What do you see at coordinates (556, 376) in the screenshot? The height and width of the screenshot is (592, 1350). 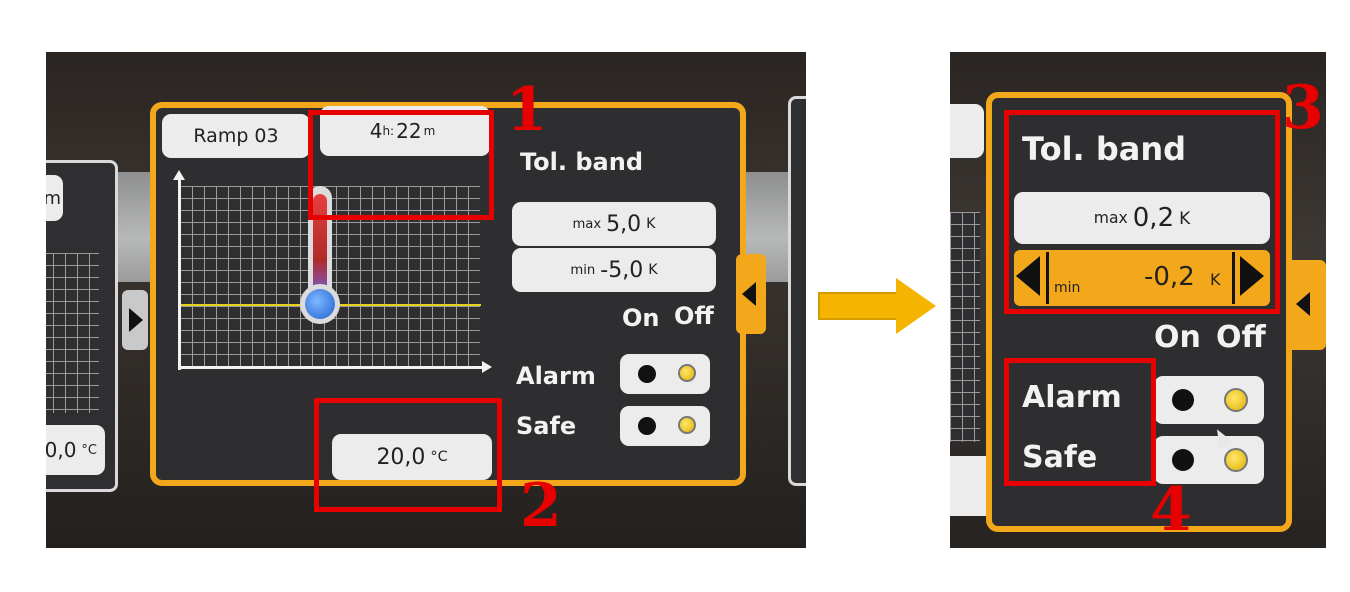 I see `alarm-label: Alarm` at bounding box center [556, 376].